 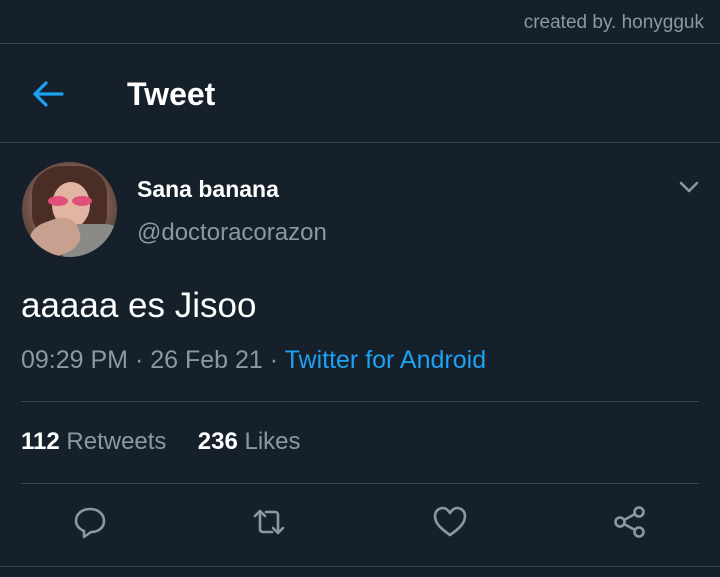 I want to click on retweets-stat: 112 Retweets, so click(x=97, y=441).